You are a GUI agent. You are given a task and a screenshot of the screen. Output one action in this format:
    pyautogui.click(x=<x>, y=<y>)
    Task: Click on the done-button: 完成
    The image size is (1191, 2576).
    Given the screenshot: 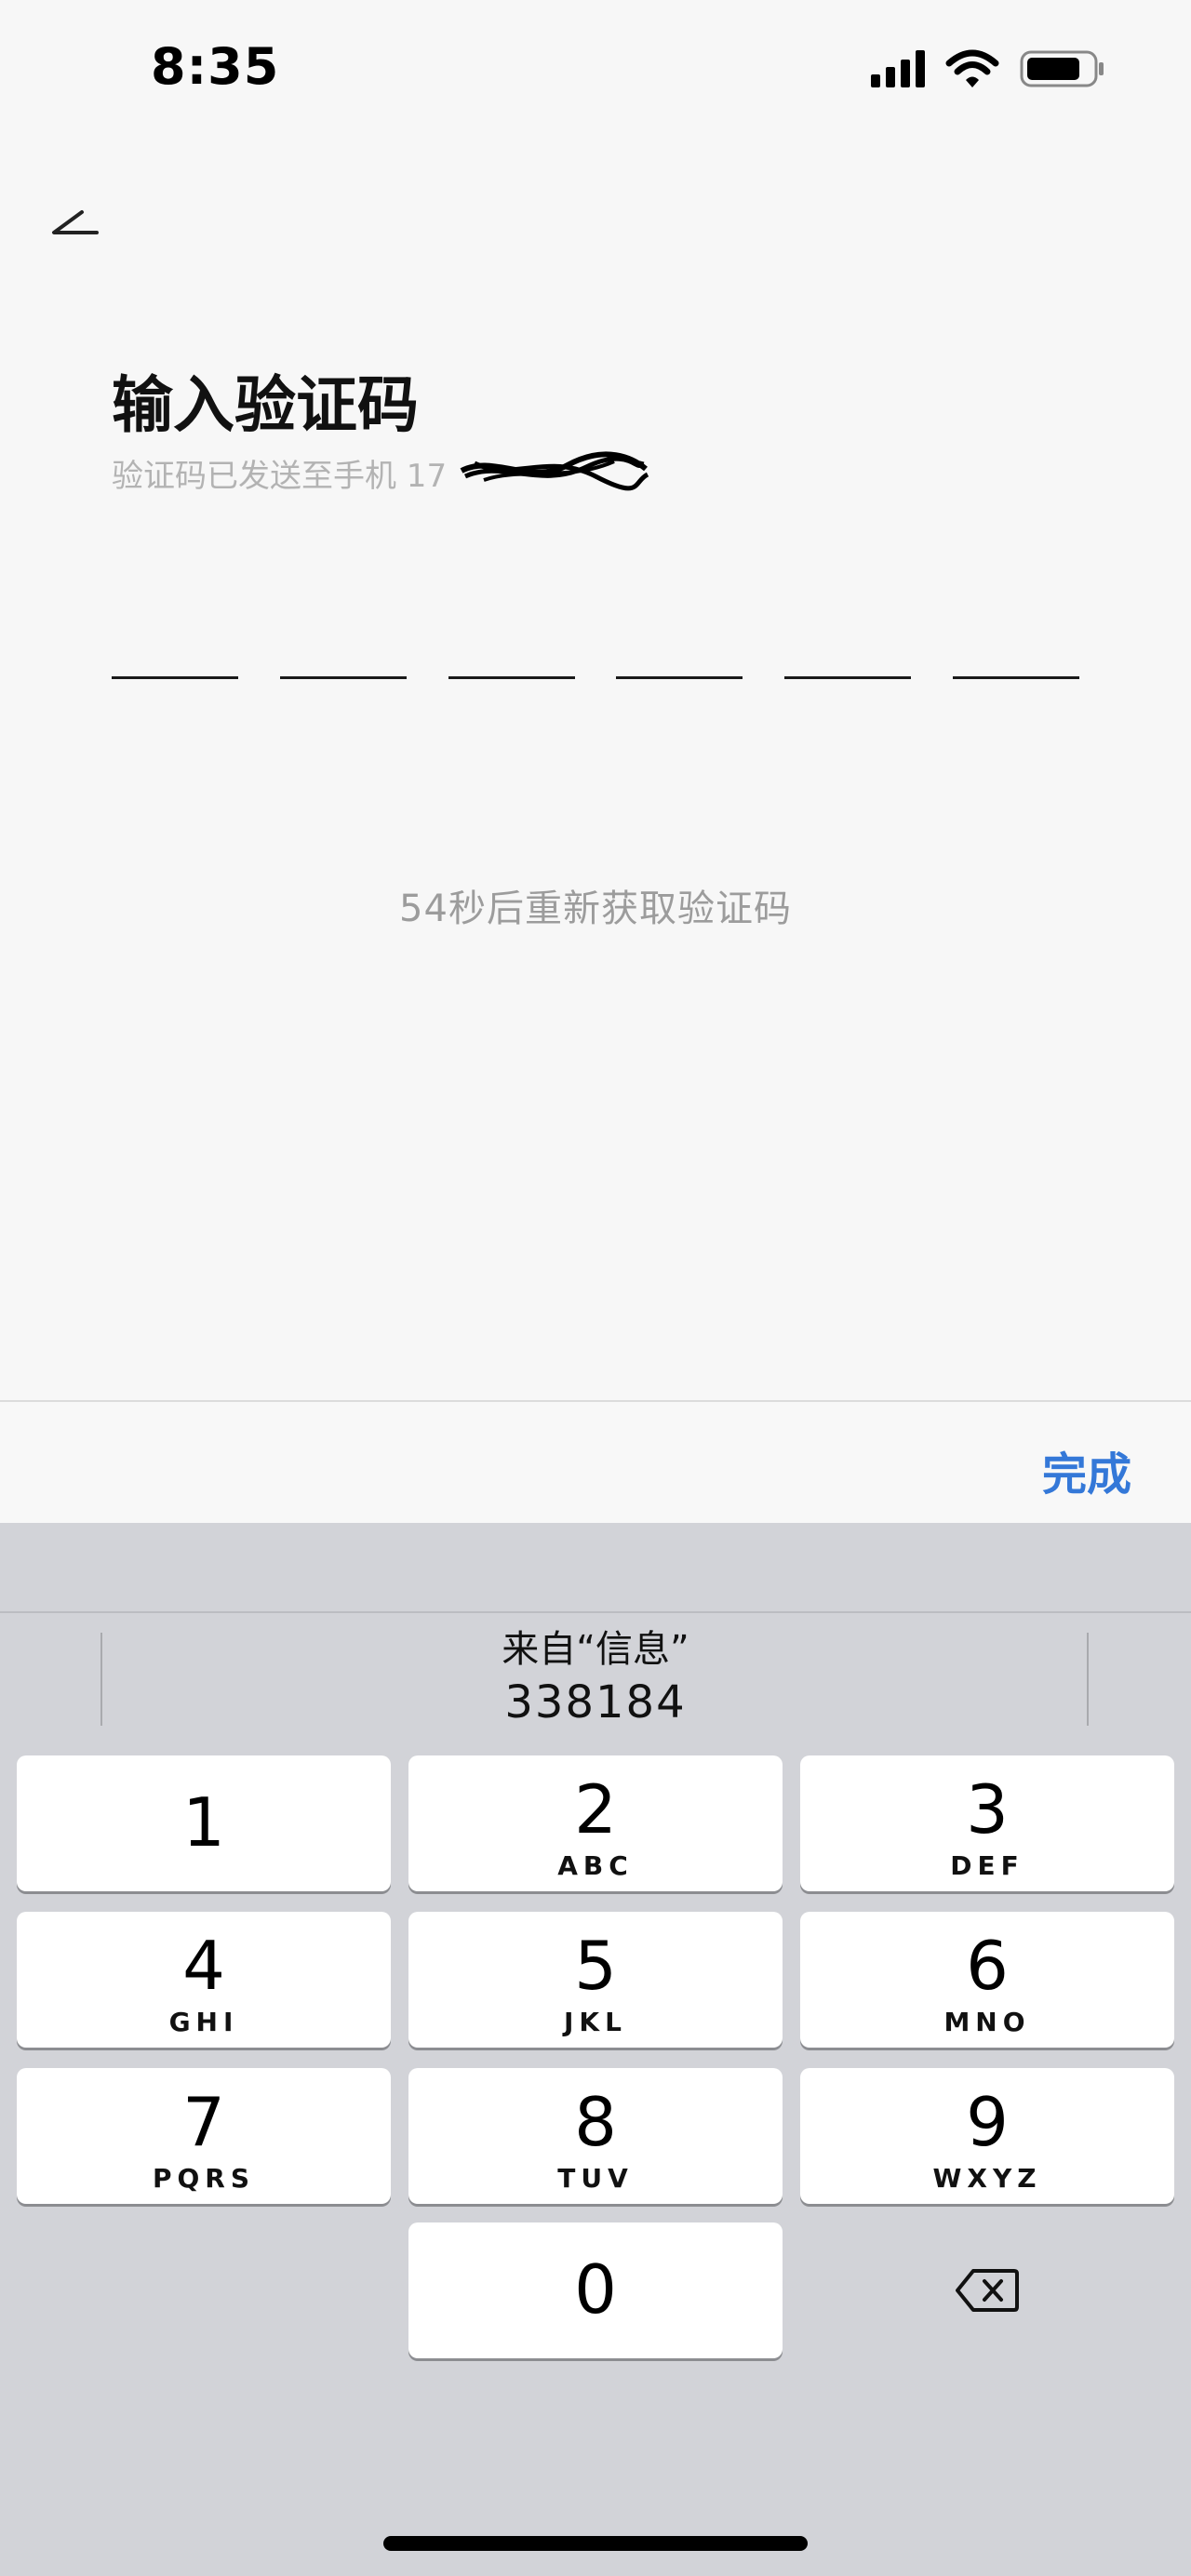 What is the action you would take?
    pyautogui.click(x=1086, y=1469)
    